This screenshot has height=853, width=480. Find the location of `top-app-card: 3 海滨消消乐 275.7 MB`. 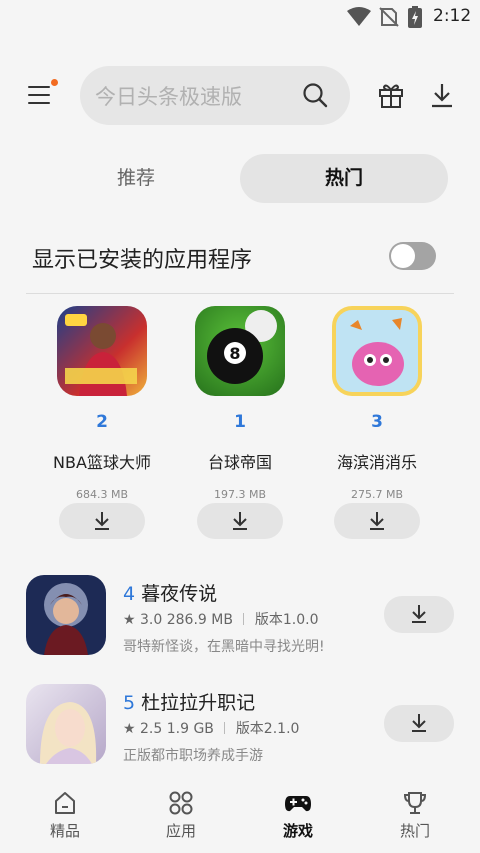

top-app-card: 3 海滨消消乐 275.7 MB is located at coordinates (377, 426).